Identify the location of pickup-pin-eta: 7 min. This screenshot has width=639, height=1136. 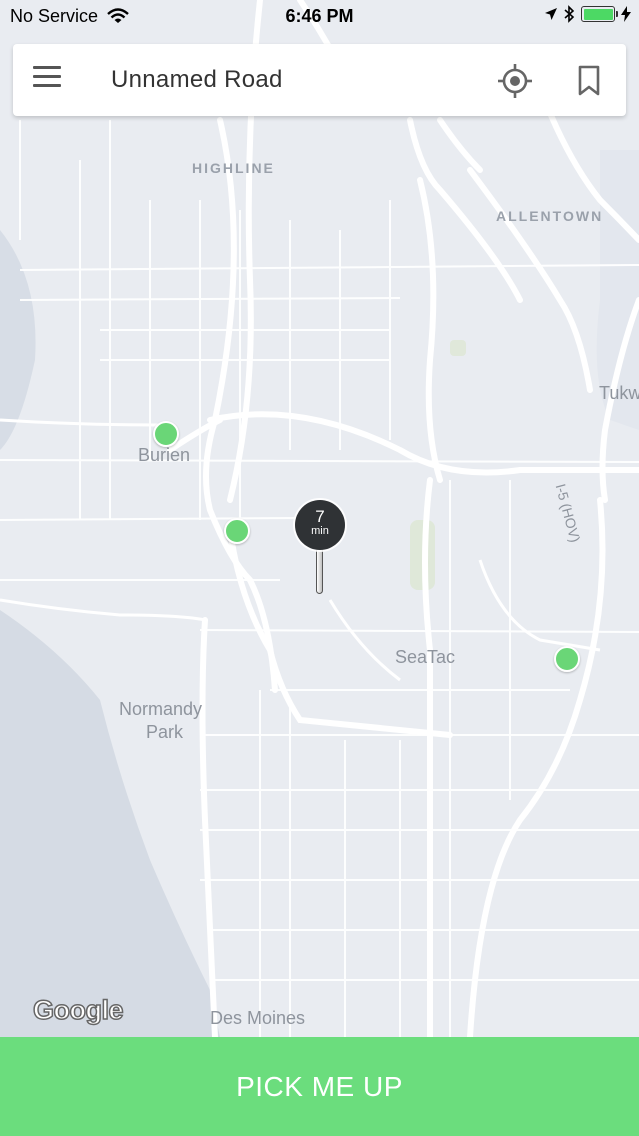
(320, 525).